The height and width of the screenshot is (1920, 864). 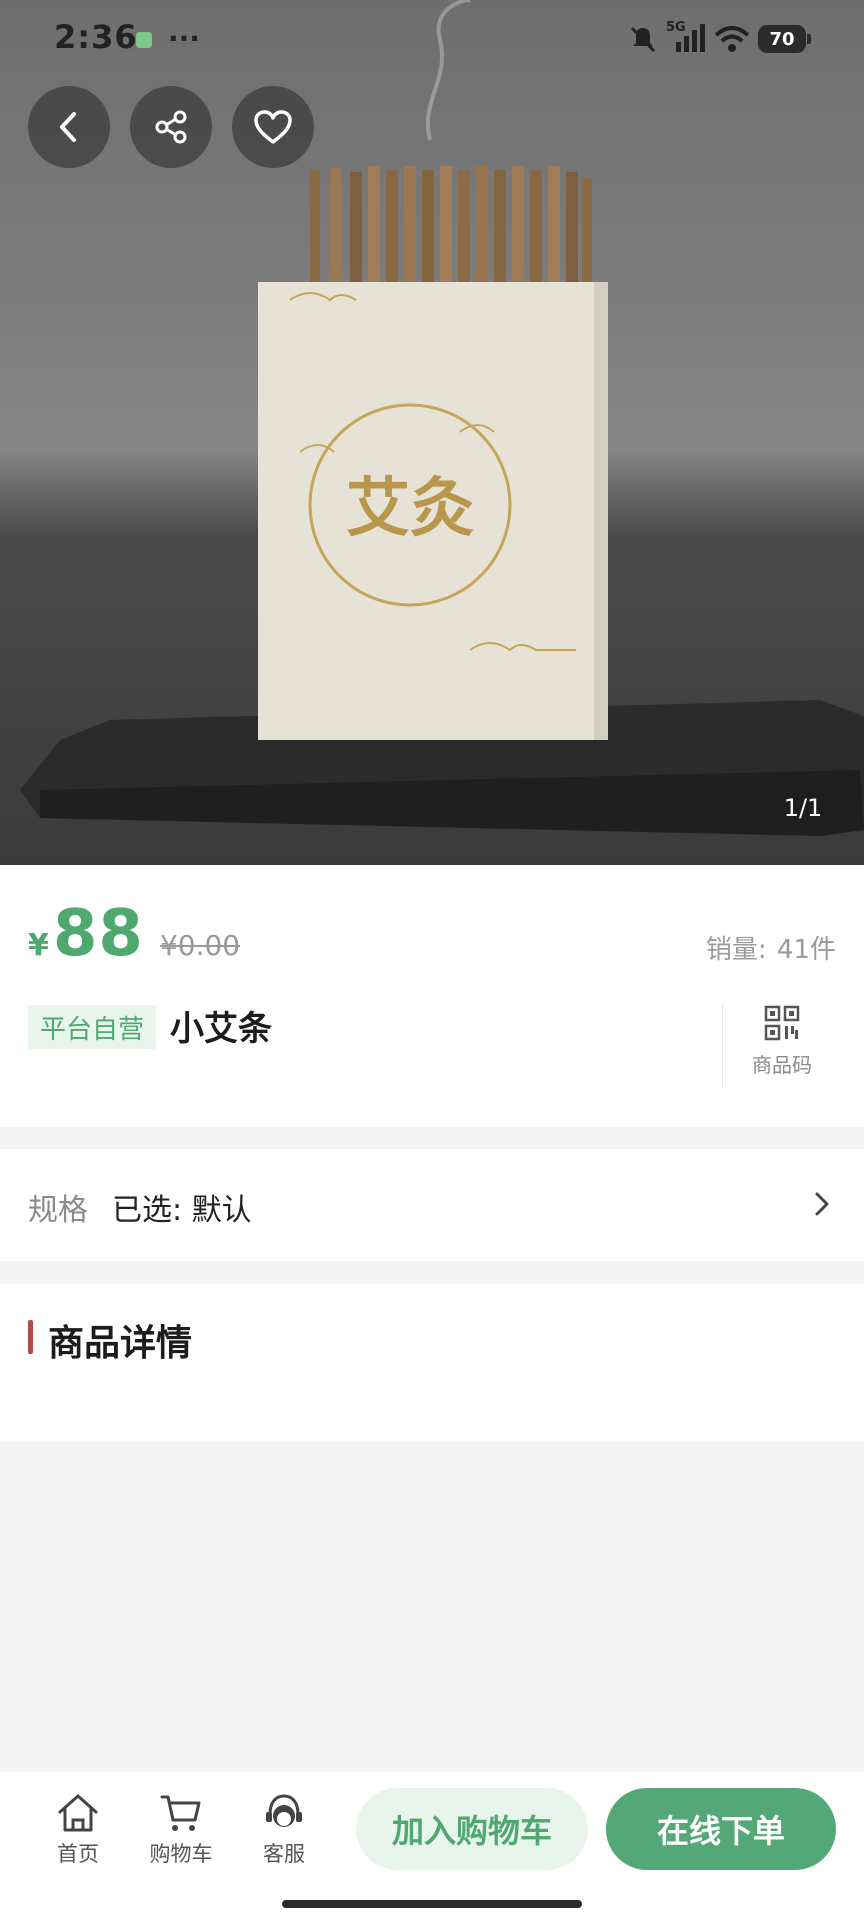 I want to click on cart-icon, so click(x=180, y=1813).